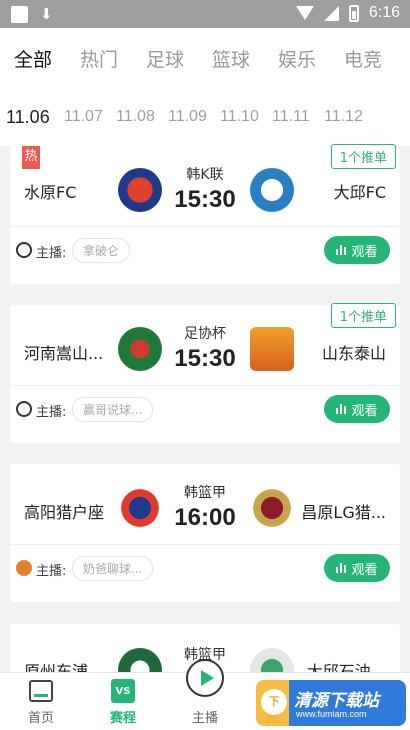 Image resolution: width=410 pixels, height=730 pixels. I want to click on category-tabs: 全部 热门 足球 篮球 娱乐 电竞, so click(205, 58).